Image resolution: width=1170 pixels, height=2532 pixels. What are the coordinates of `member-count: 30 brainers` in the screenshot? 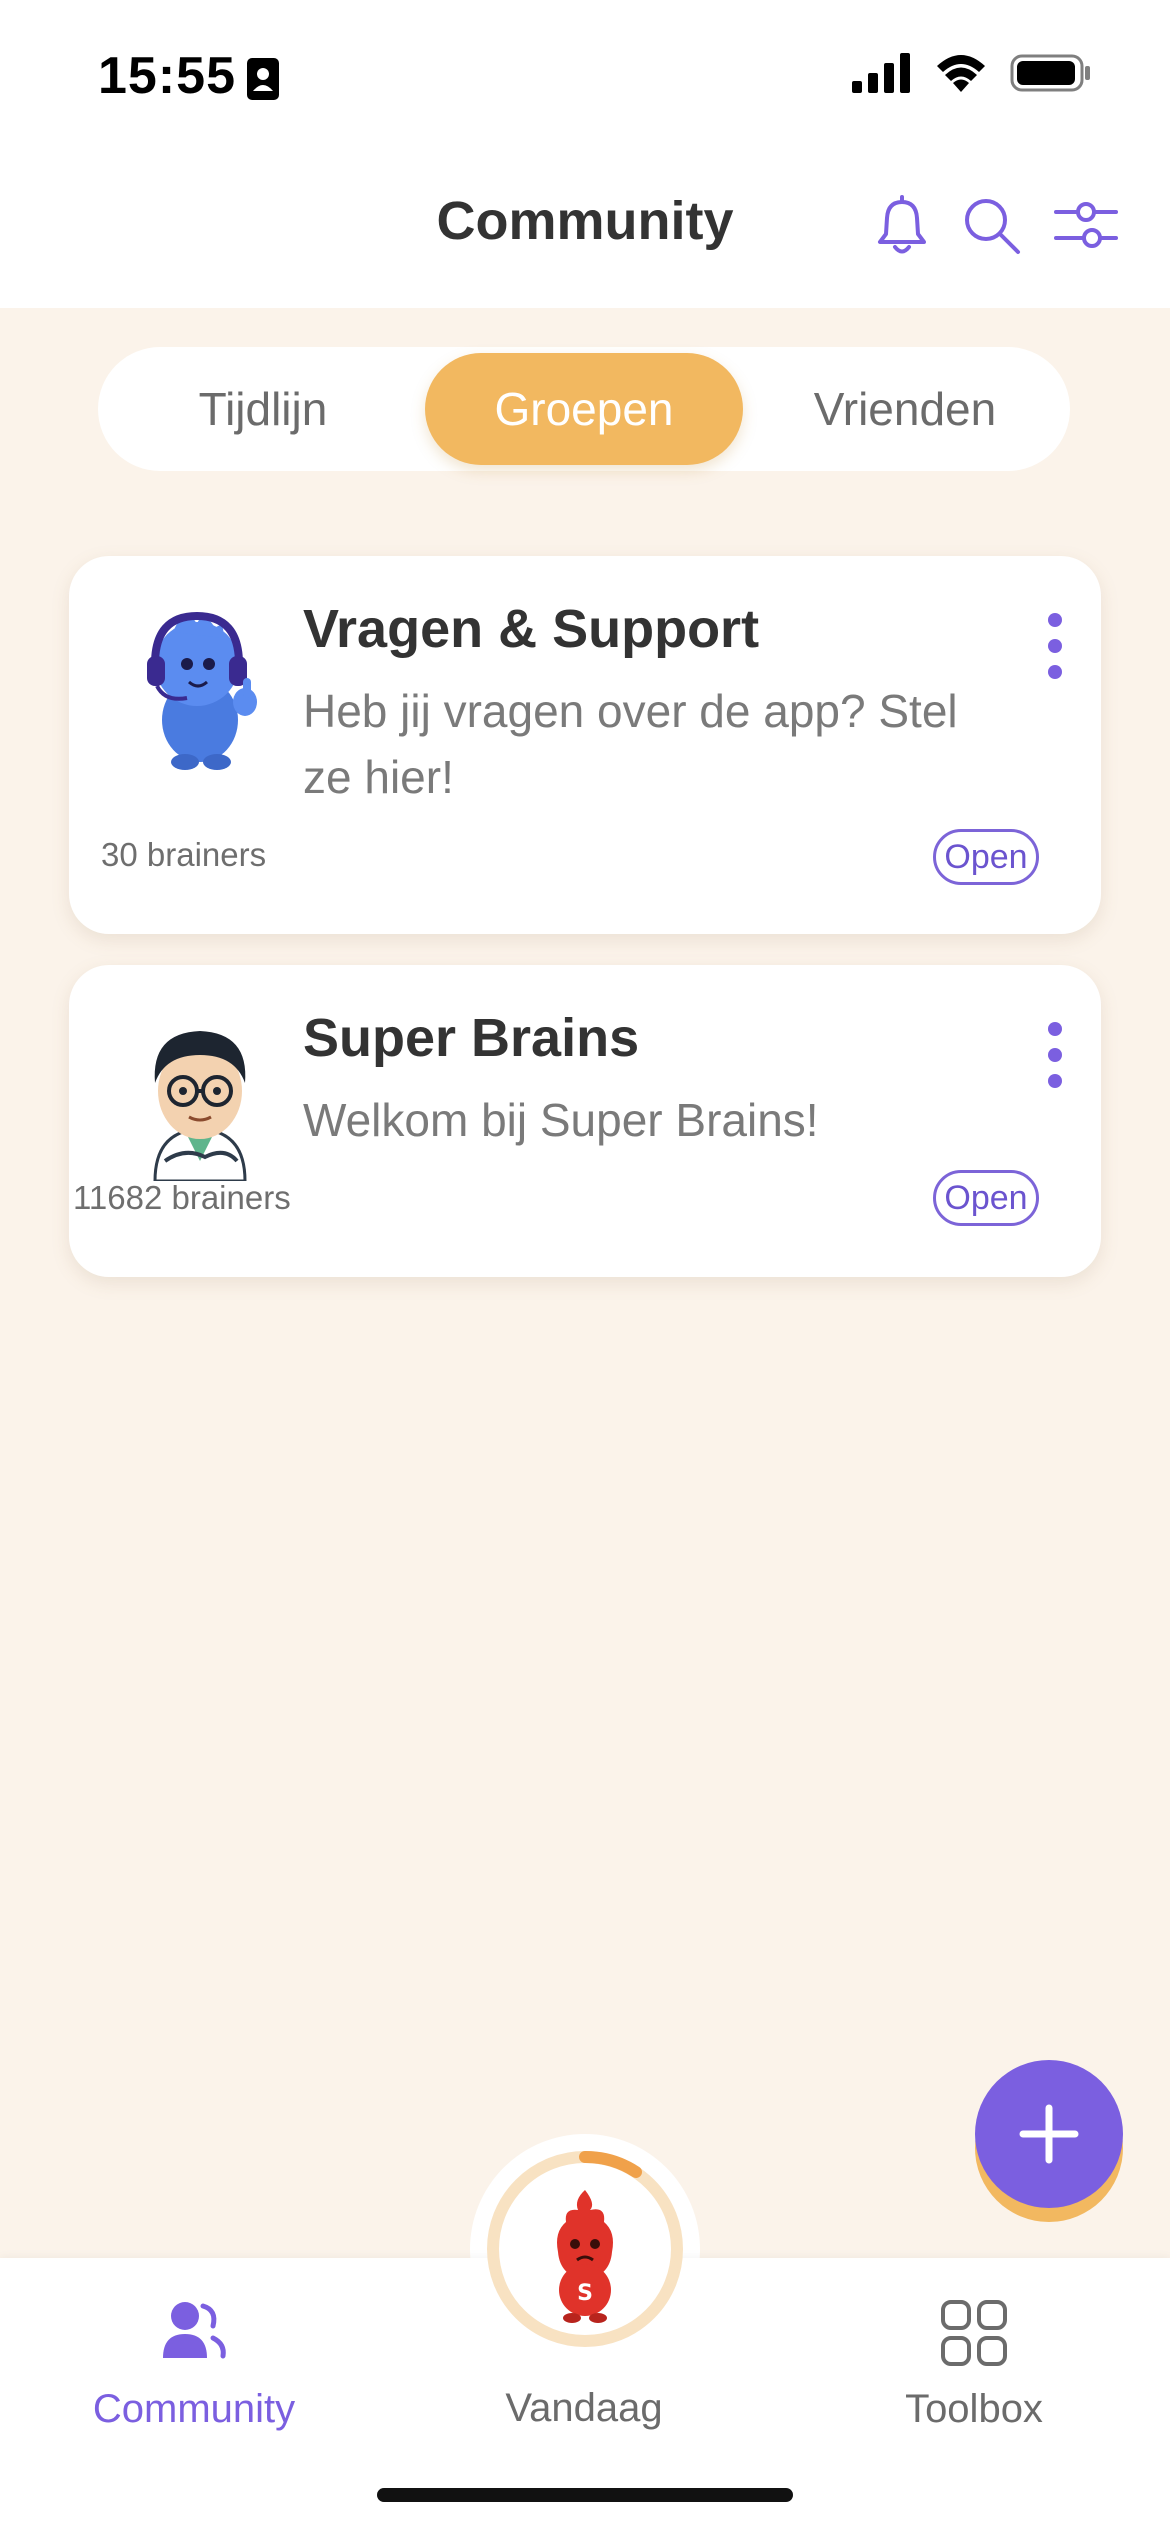 It's located at (184, 854).